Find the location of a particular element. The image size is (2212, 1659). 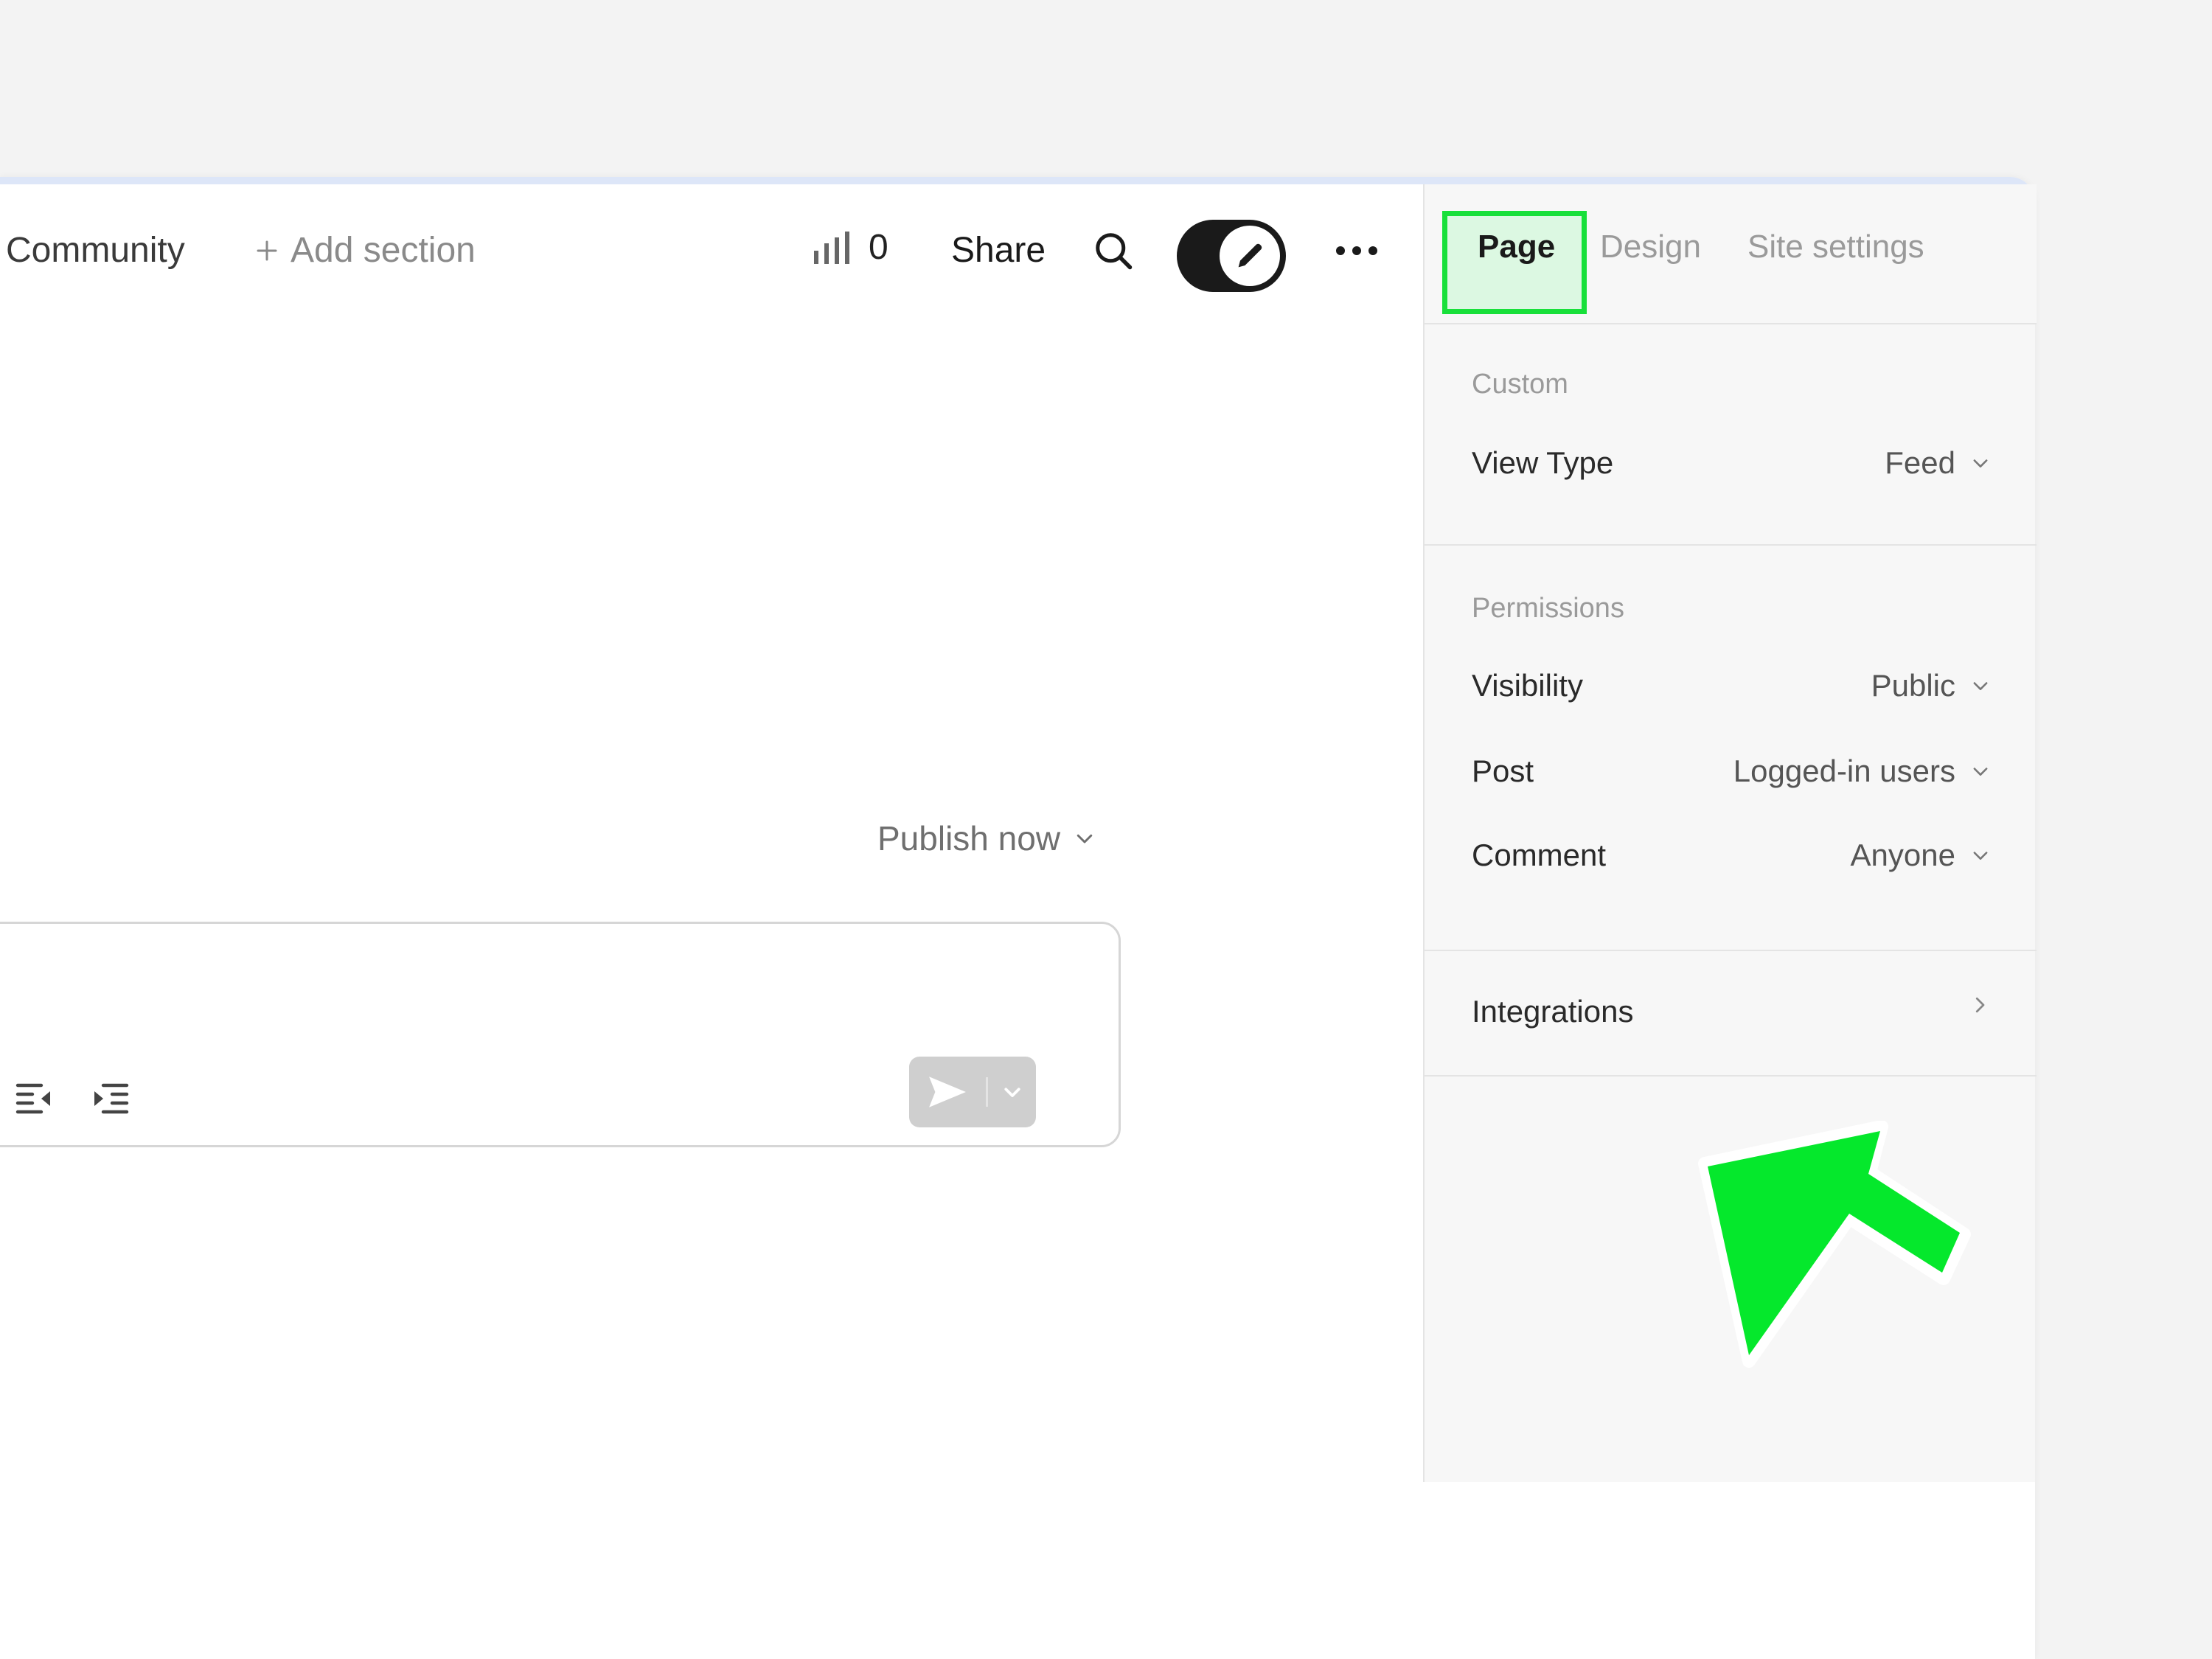

plus-icon is located at coordinates (267, 250).